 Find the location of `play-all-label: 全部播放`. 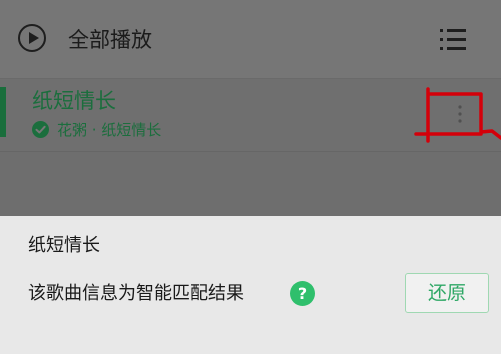

play-all-label: 全部播放 is located at coordinates (110, 40).